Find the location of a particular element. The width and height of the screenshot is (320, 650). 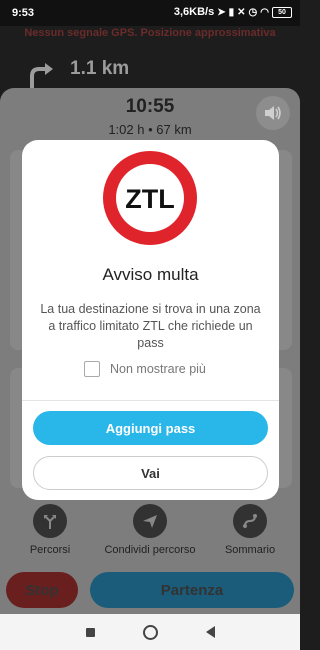

summary-button: Sommario is located at coordinates (250, 535).